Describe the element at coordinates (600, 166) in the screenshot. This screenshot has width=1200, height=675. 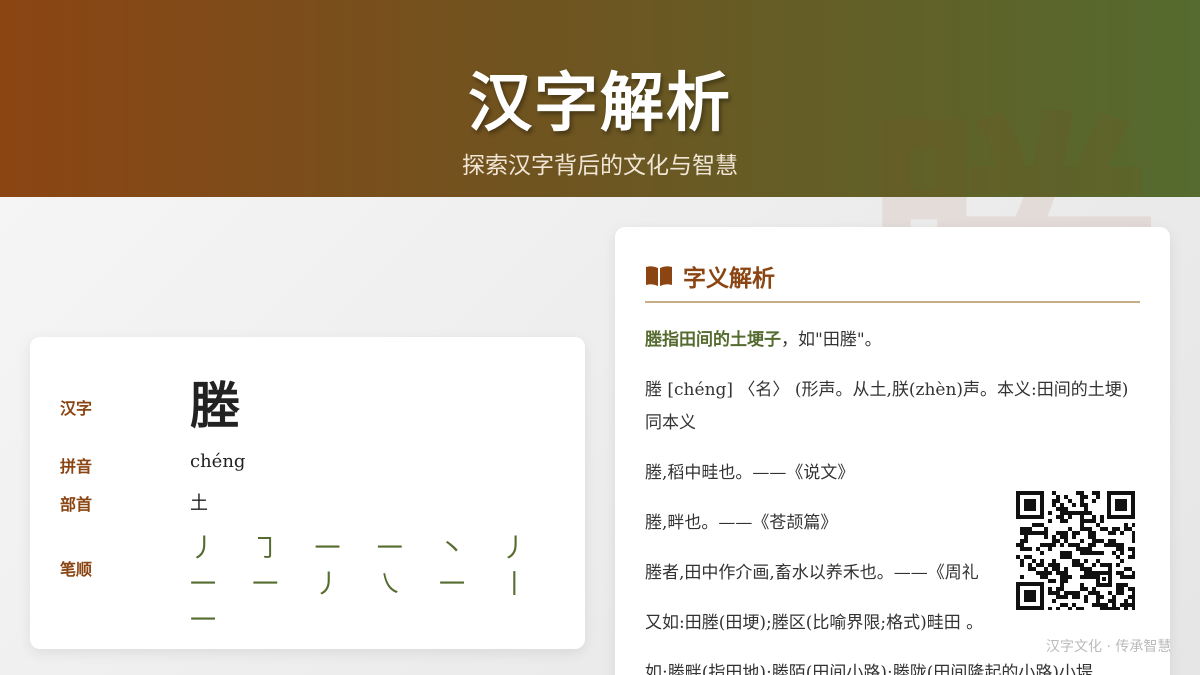
I see `page-subtitle: 探索汉字背后的文化与智慧` at that location.